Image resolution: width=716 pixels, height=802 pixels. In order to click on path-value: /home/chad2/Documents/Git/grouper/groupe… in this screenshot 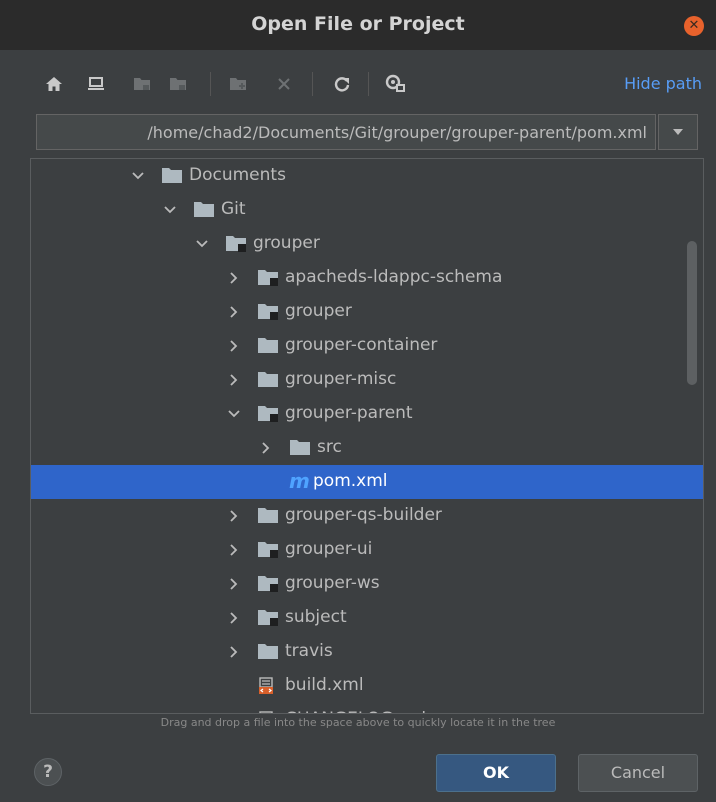, I will do `click(397, 132)`.